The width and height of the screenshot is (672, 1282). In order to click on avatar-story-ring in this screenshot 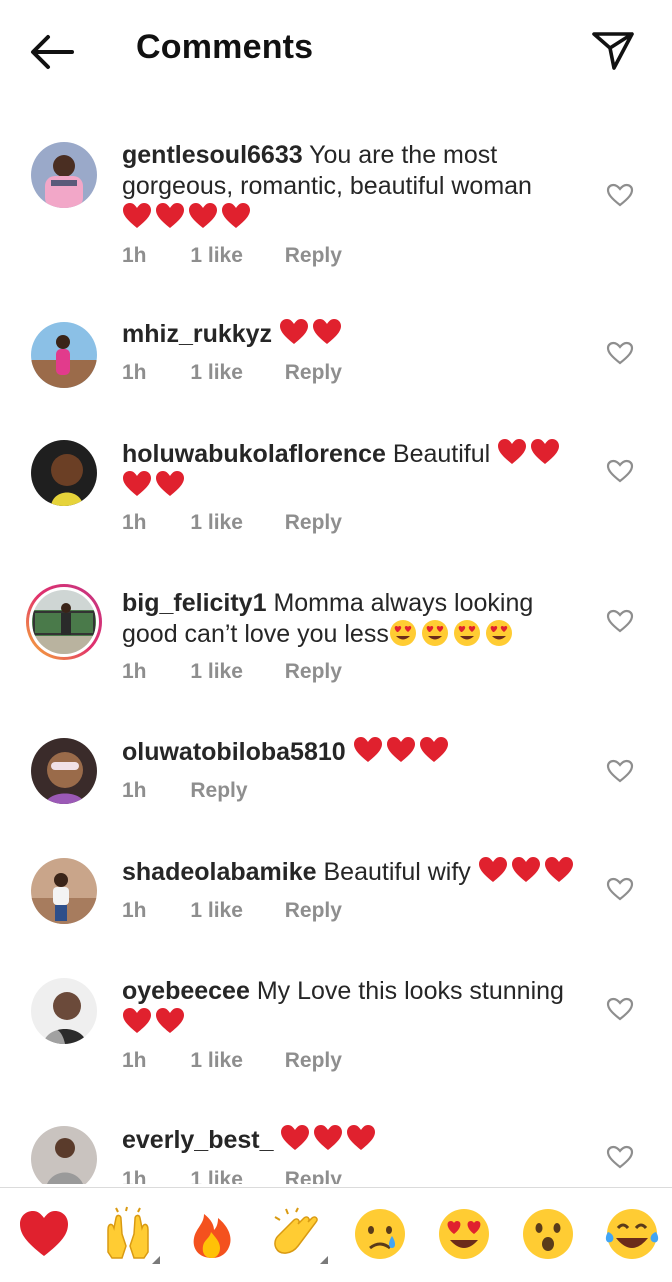, I will do `click(64, 622)`.